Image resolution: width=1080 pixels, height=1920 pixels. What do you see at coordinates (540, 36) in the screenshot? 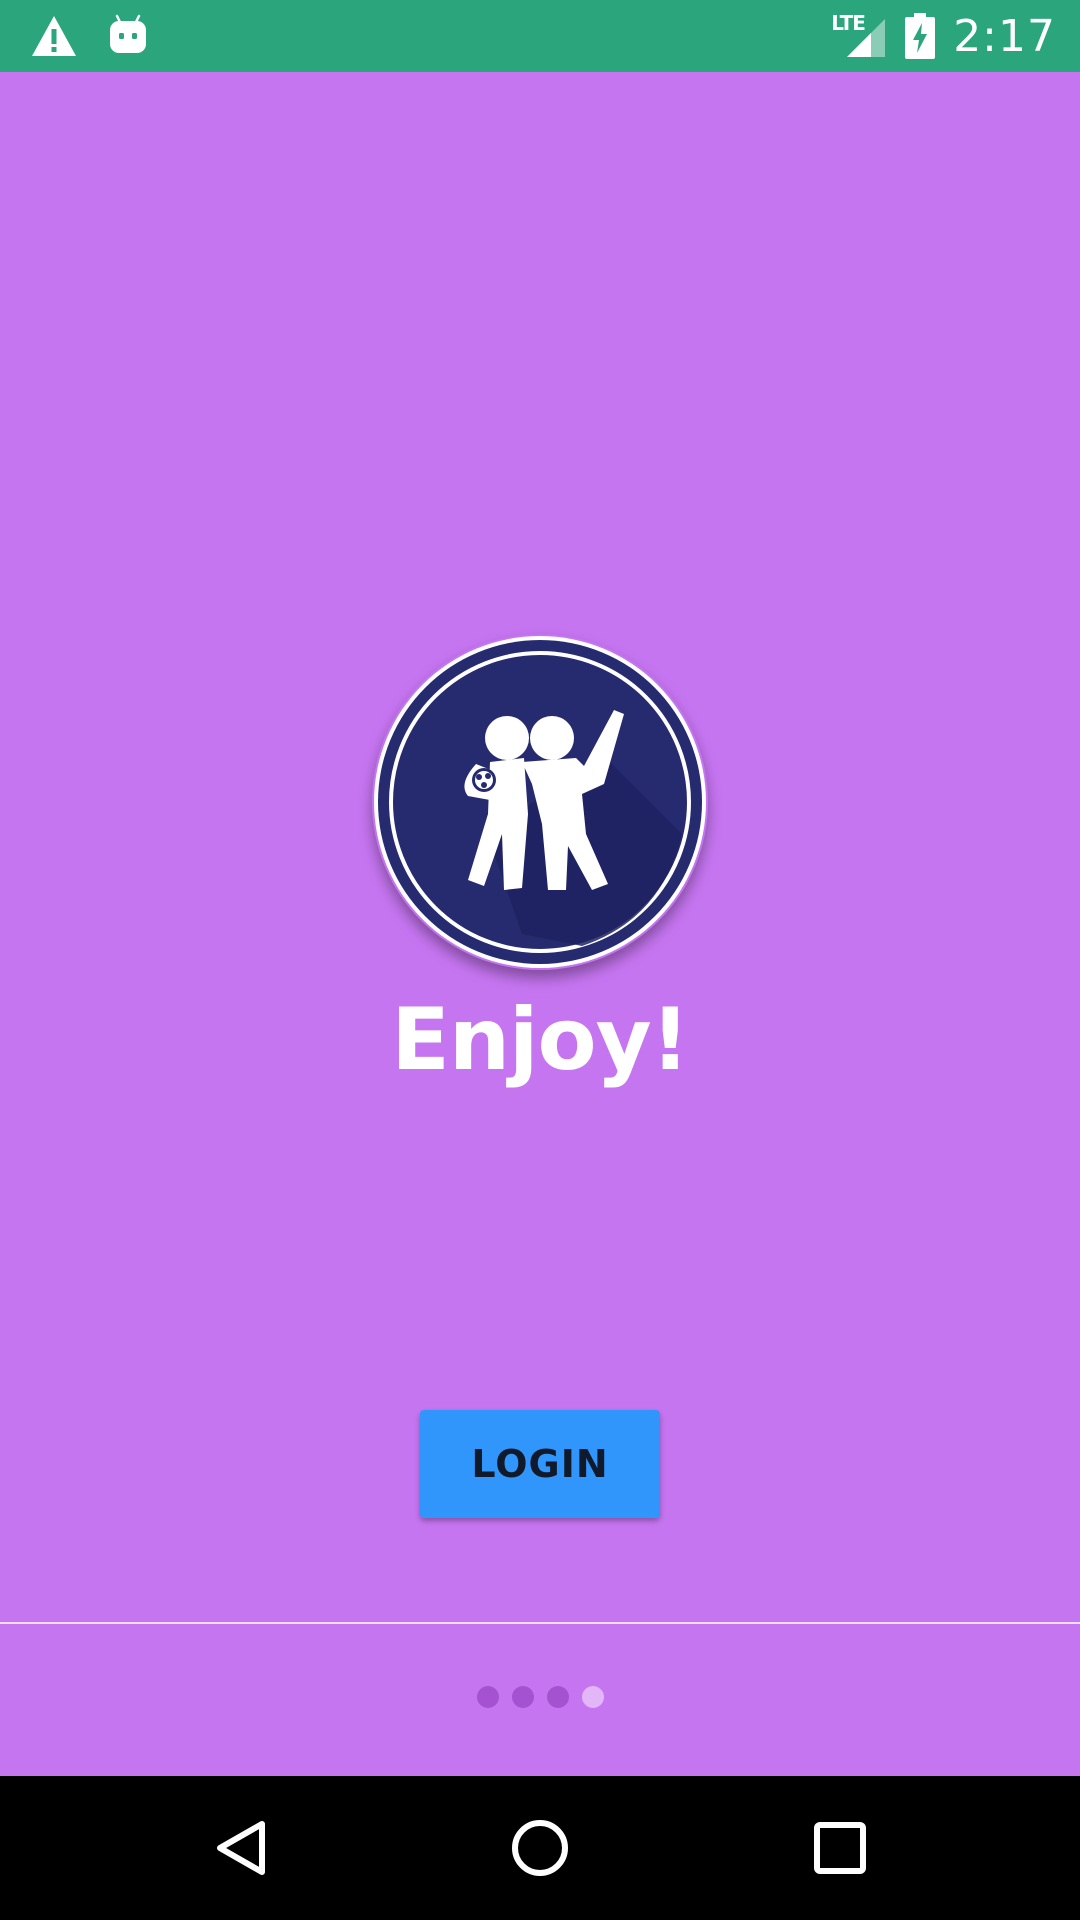
I see `status-bar: LTE 2:17` at bounding box center [540, 36].